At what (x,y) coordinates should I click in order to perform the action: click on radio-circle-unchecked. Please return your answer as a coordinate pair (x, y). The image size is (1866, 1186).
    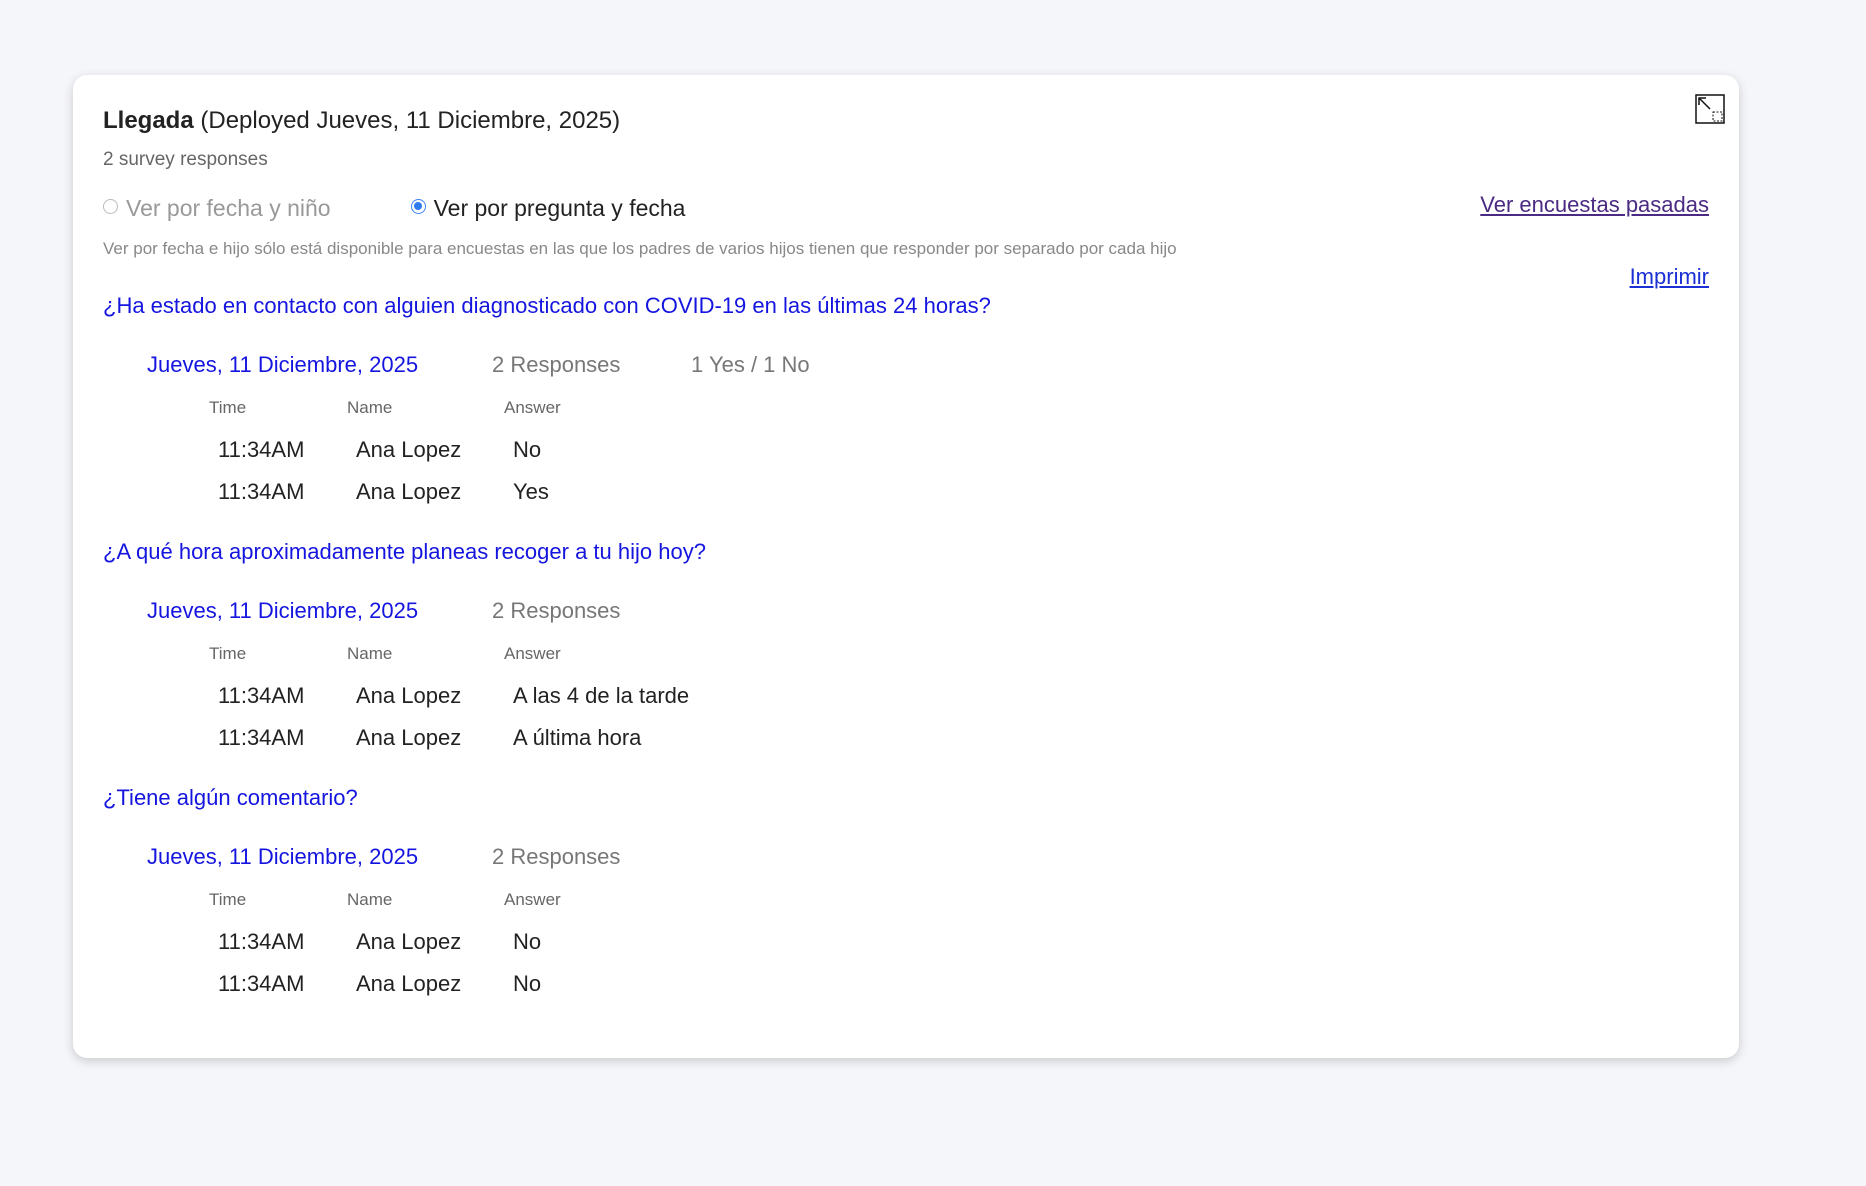
    Looking at the image, I should click on (110, 206).